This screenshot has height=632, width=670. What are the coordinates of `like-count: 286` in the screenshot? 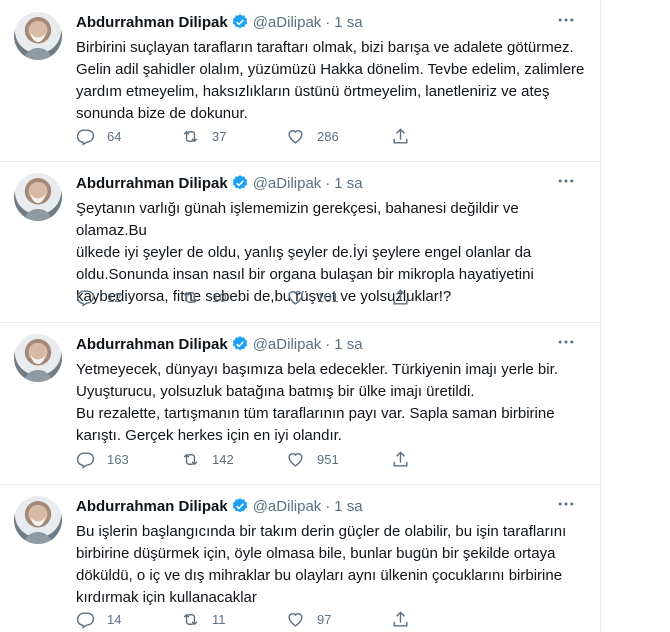 It's located at (328, 136).